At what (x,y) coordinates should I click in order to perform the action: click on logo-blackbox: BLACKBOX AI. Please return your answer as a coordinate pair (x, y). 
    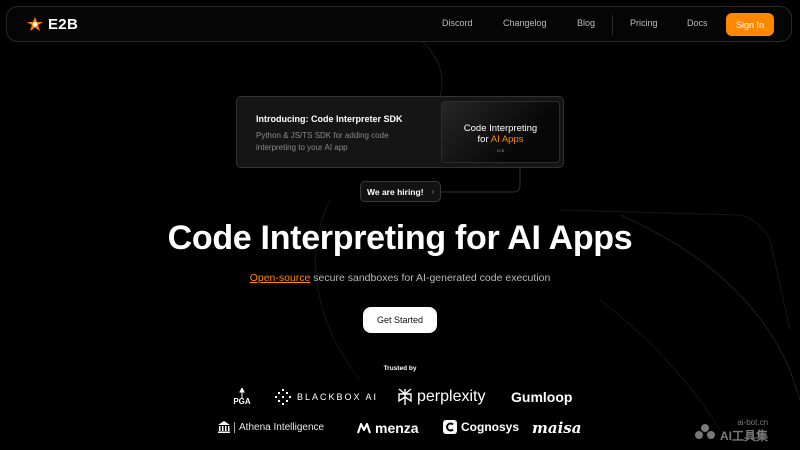
    Looking at the image, I should click on (326, 397).